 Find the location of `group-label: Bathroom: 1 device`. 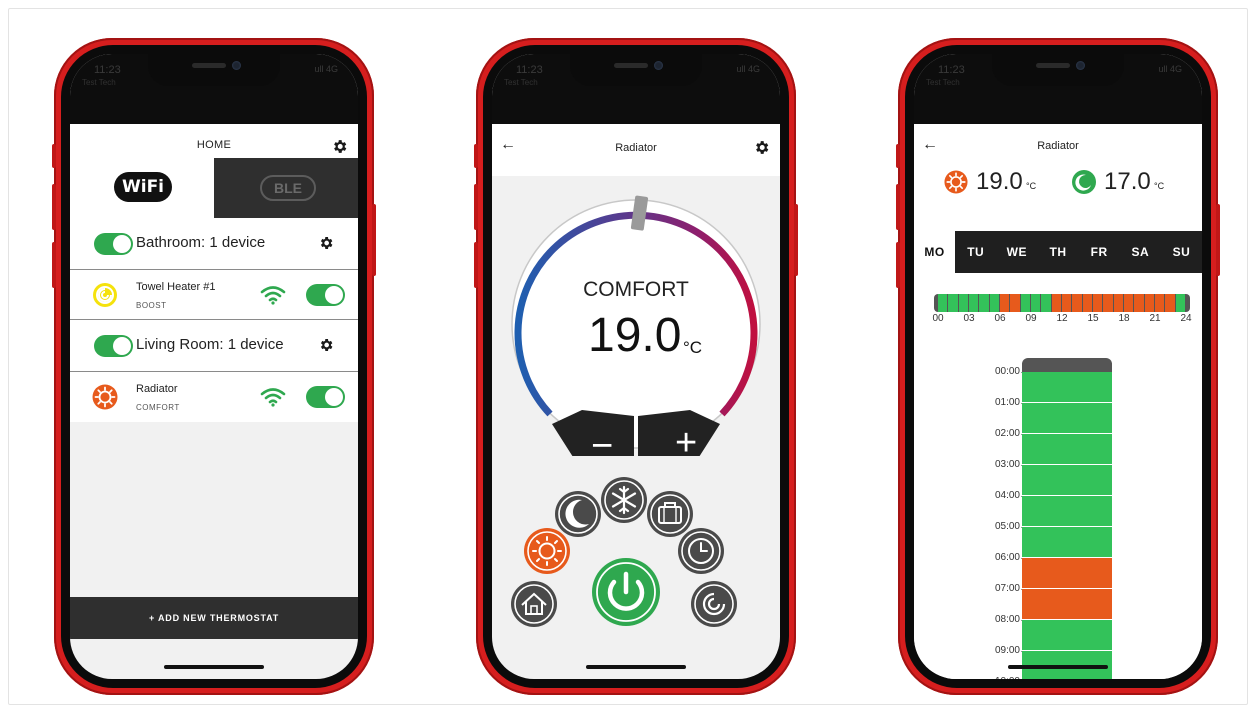

group-label: Bathroom: 1 device is located at coordinates (201, 242).